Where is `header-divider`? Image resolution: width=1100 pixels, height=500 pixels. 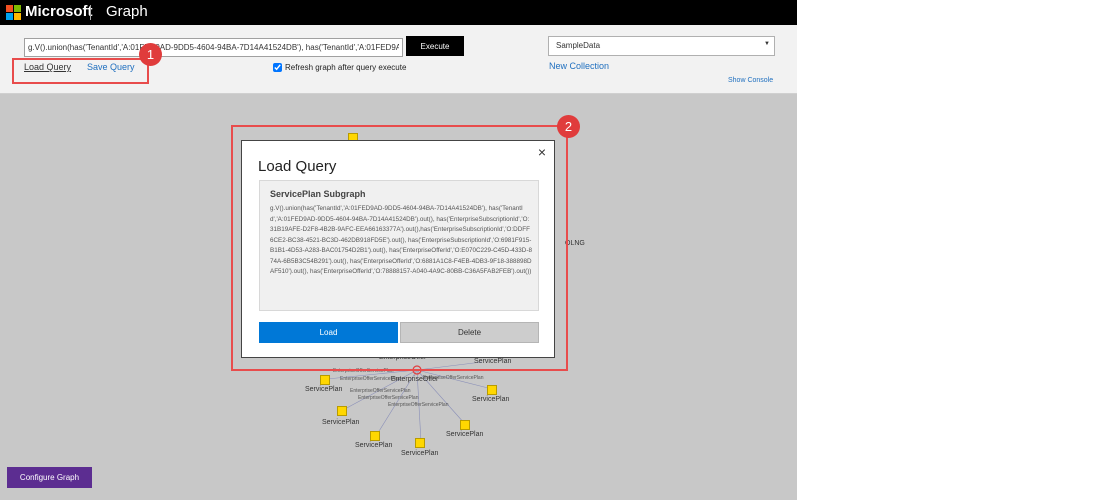
header-divider is located at coordinates (90, 12).